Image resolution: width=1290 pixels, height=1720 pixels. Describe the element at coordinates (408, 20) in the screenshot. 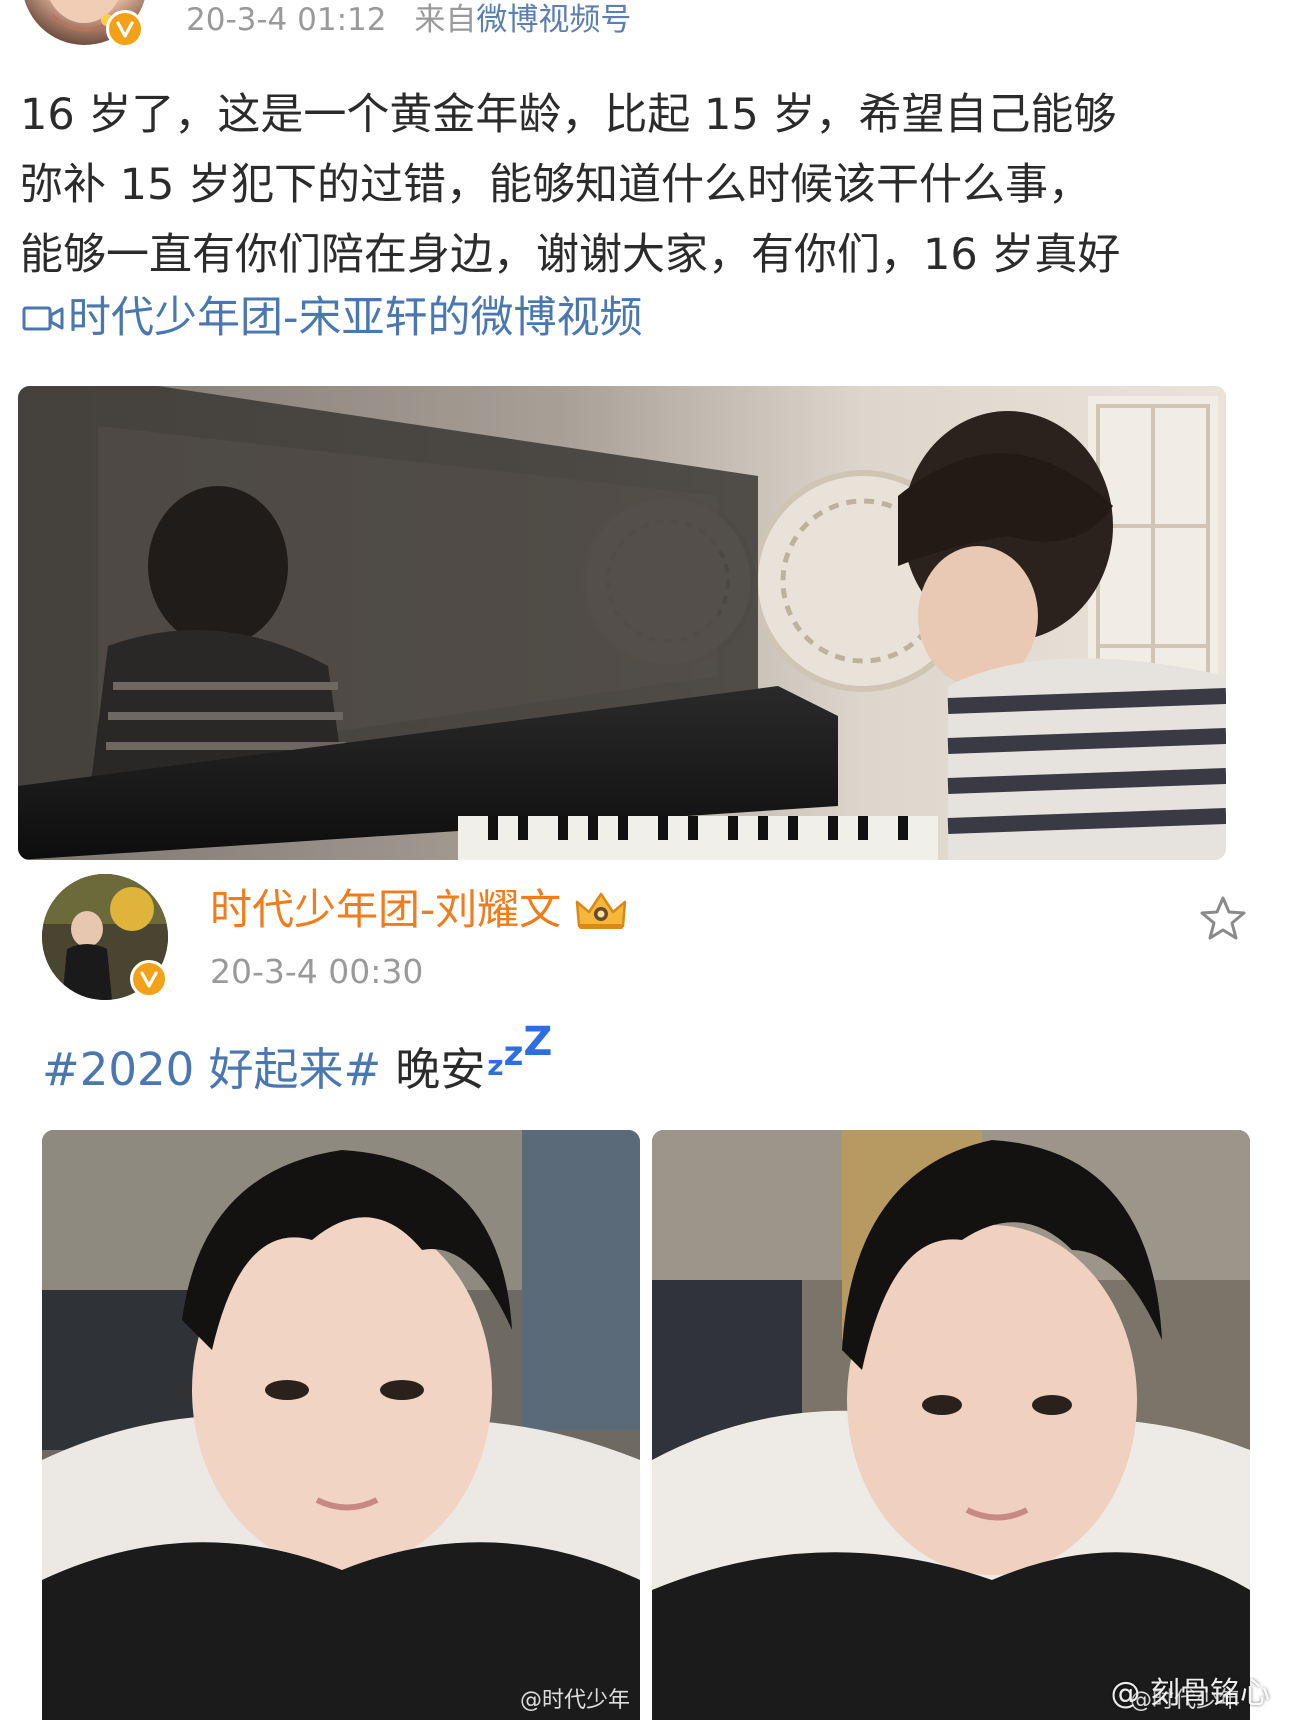

I see `post1-meta: 20-3-4 01:12 来自微博视频号` at that location.